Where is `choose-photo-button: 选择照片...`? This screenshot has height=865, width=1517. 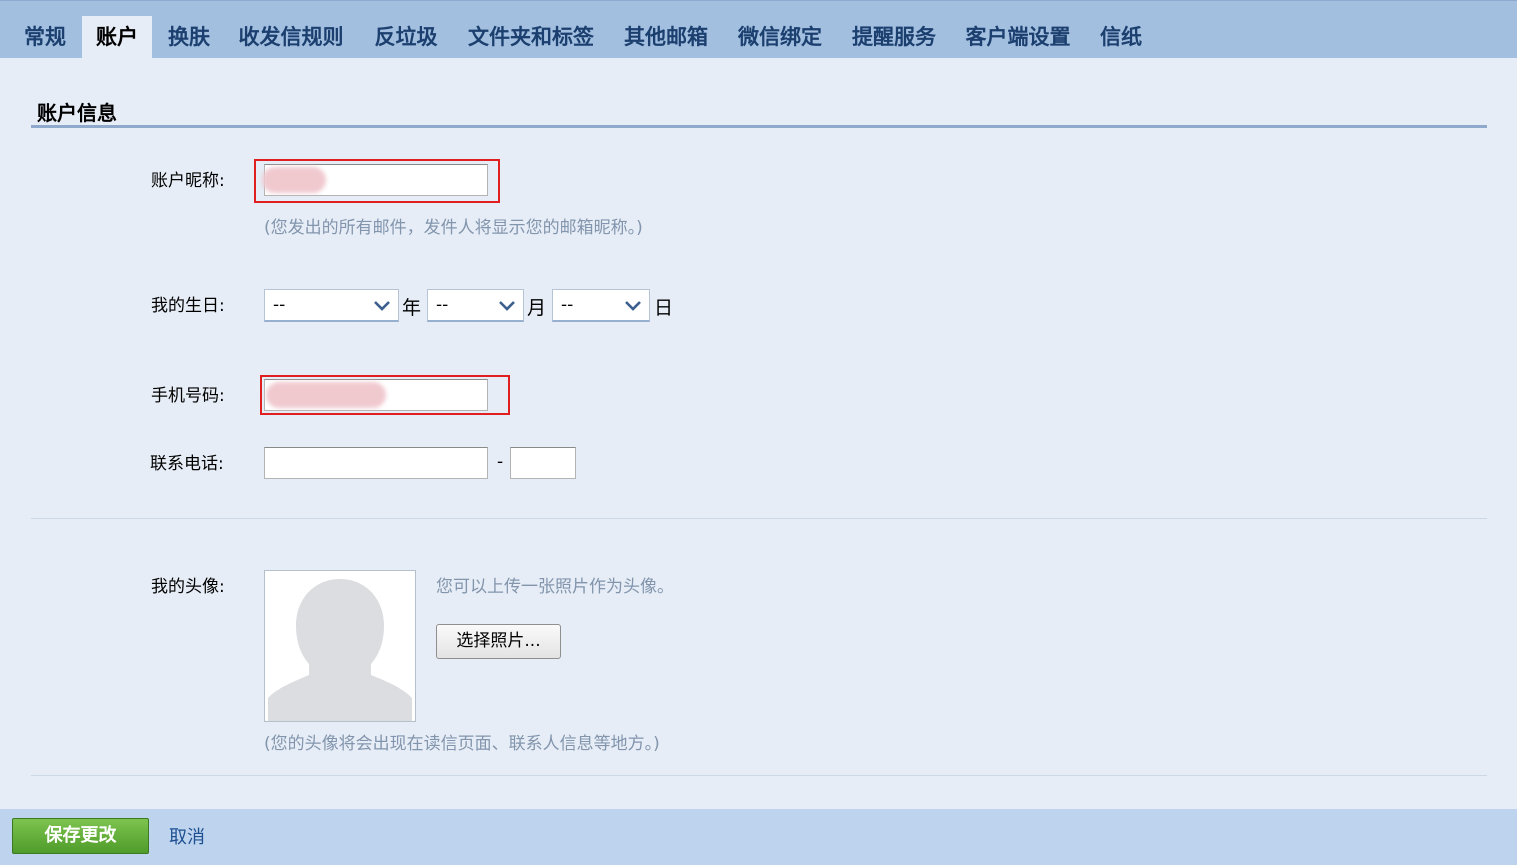 choose-photo-button: 选择照片... is located at coordinates (498, 641).